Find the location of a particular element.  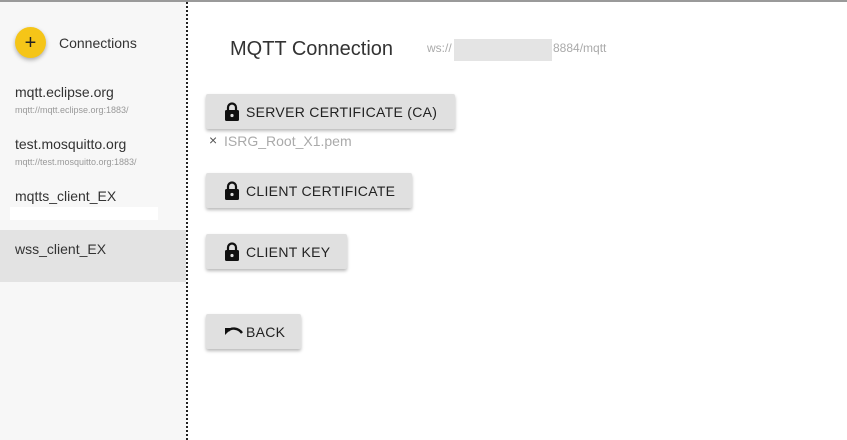

websocket-url-prefix: ws:// is located at coordinates (439, 48).